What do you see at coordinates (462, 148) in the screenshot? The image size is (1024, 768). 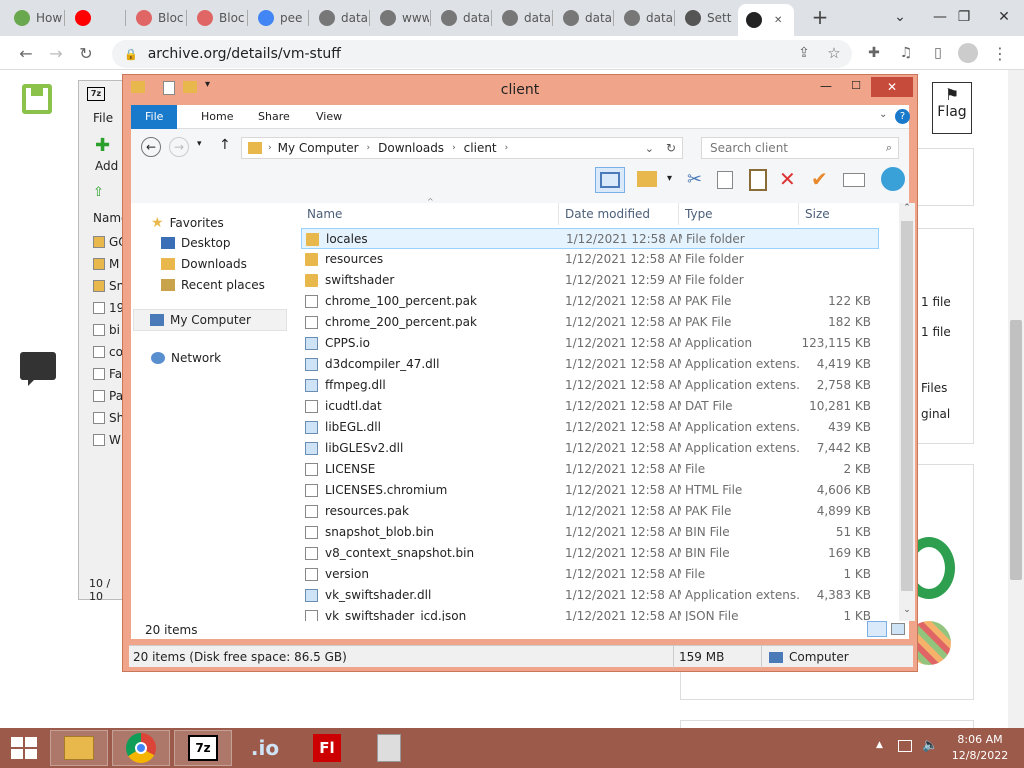 I see `breadcrumb: › My Computer › Downloads › client › ⌄ ↻` at bounding box center [462, 148].